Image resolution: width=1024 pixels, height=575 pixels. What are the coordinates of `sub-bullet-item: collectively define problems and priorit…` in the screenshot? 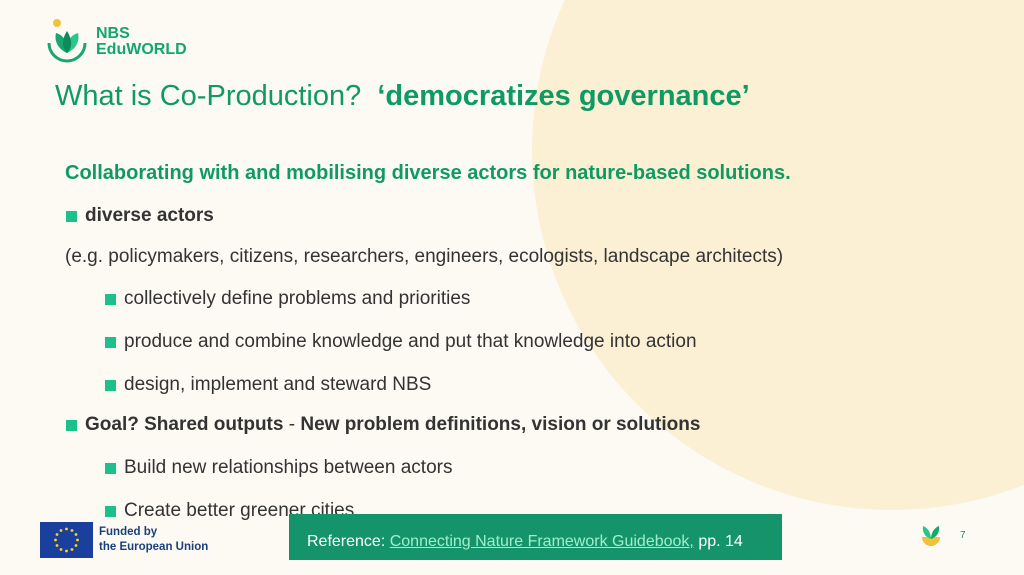 It's located at (287, 299).